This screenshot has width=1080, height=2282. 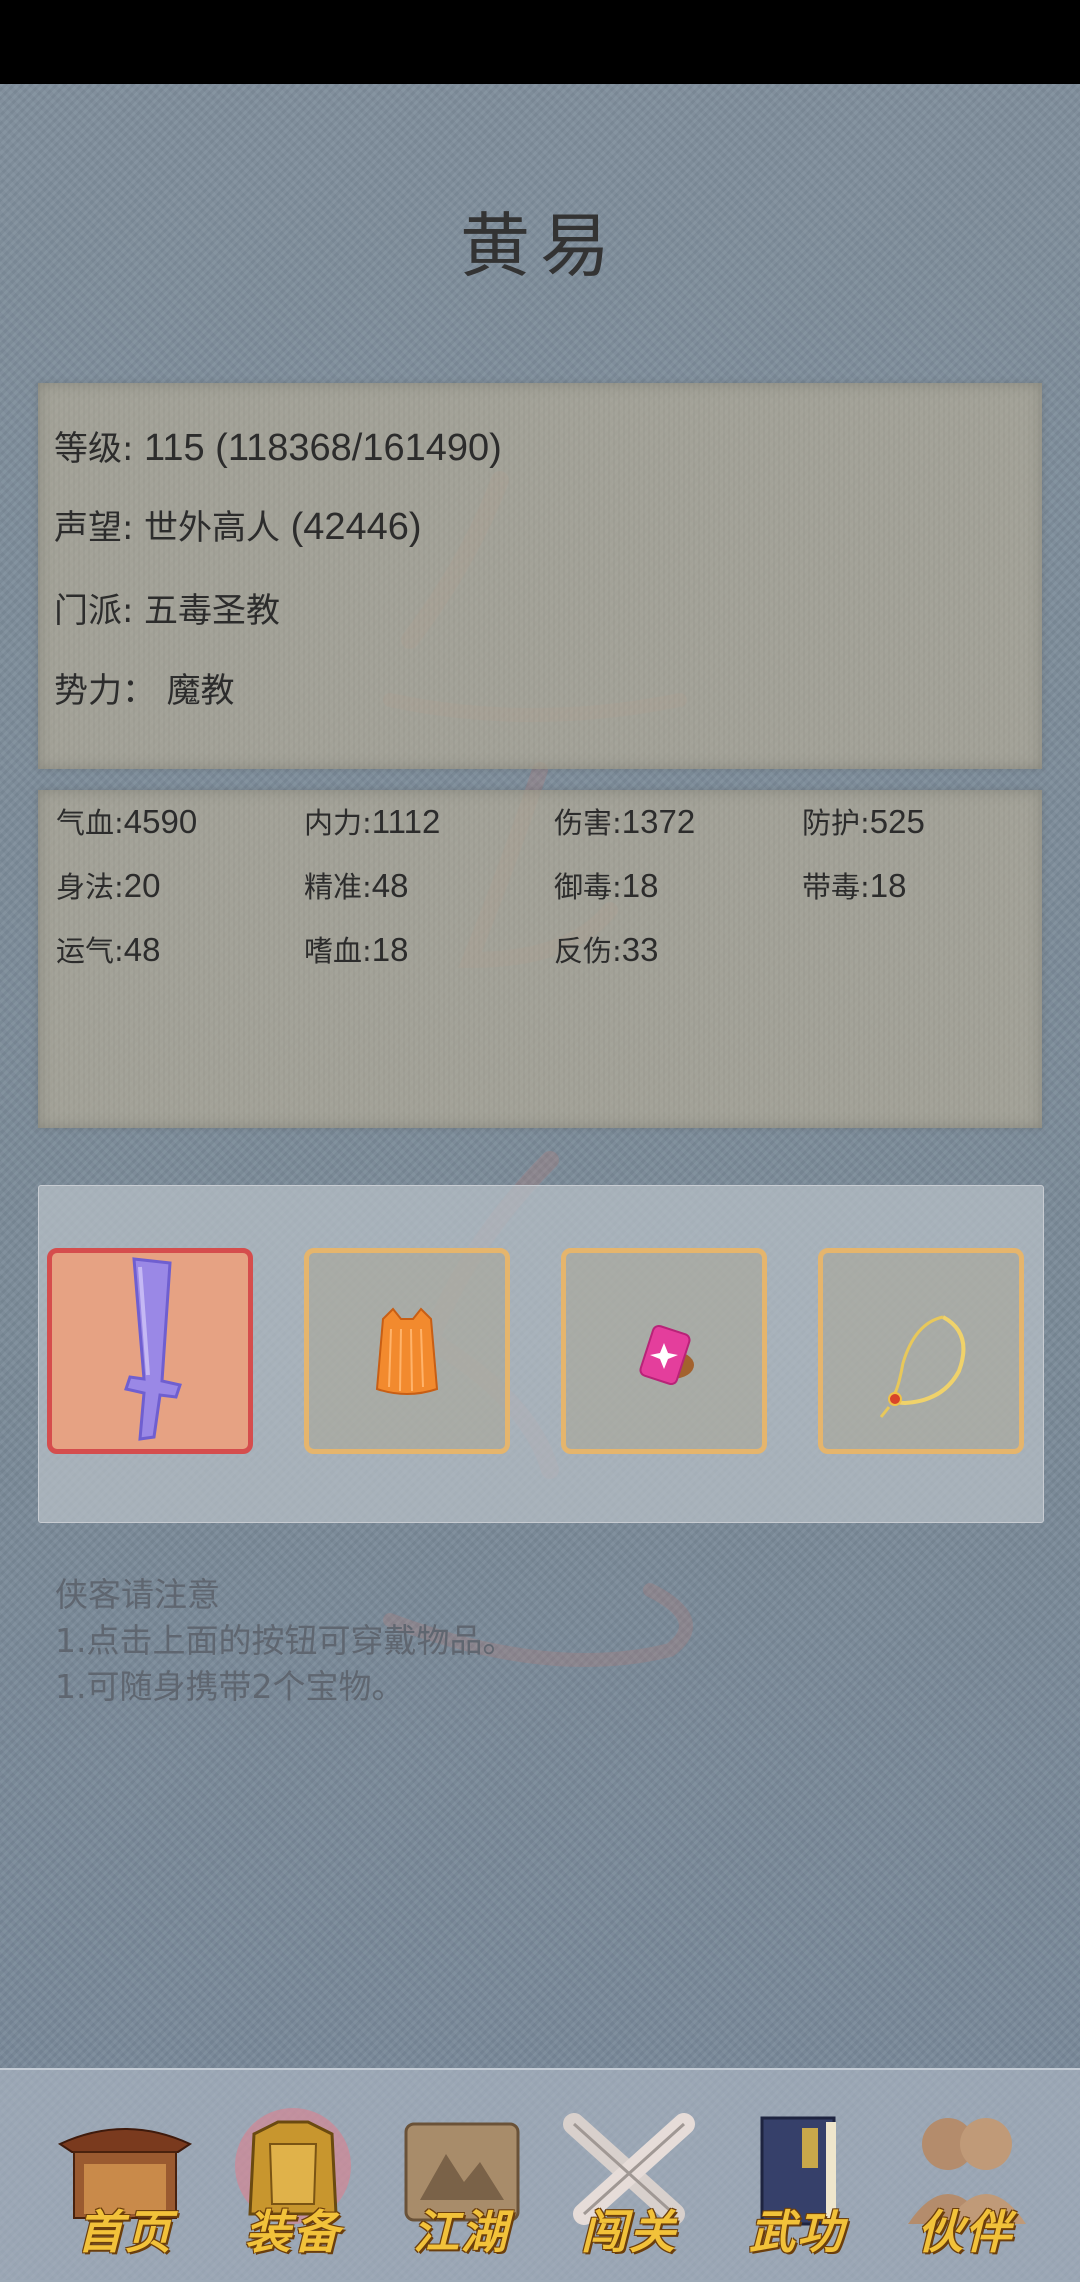 I want to click on stat-reflect: 反伤:33, so click(x=606, y=949).